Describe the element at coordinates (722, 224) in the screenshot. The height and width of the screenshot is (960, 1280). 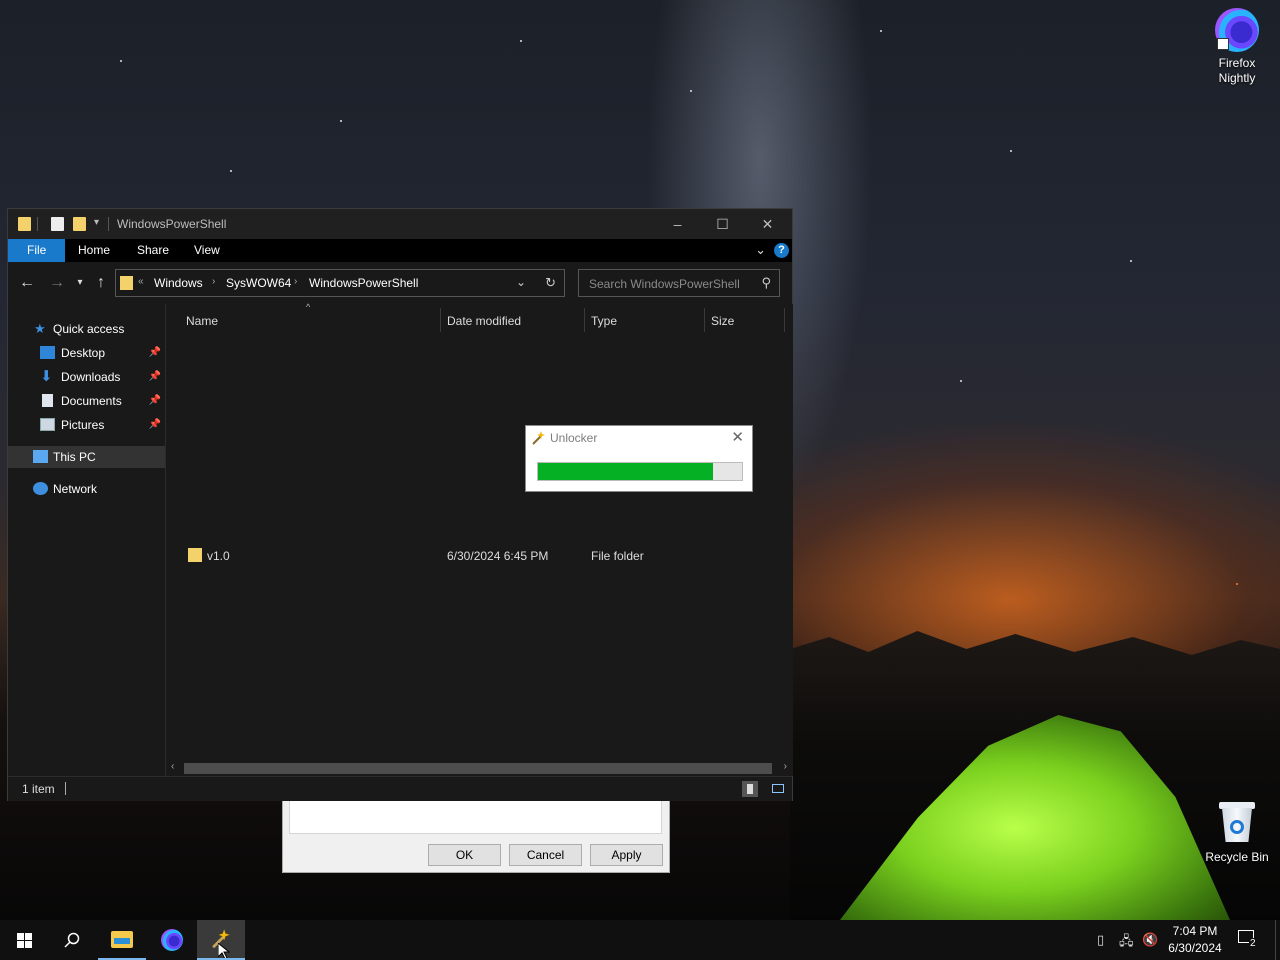
I see `maximize-icon: ☐` at that location.